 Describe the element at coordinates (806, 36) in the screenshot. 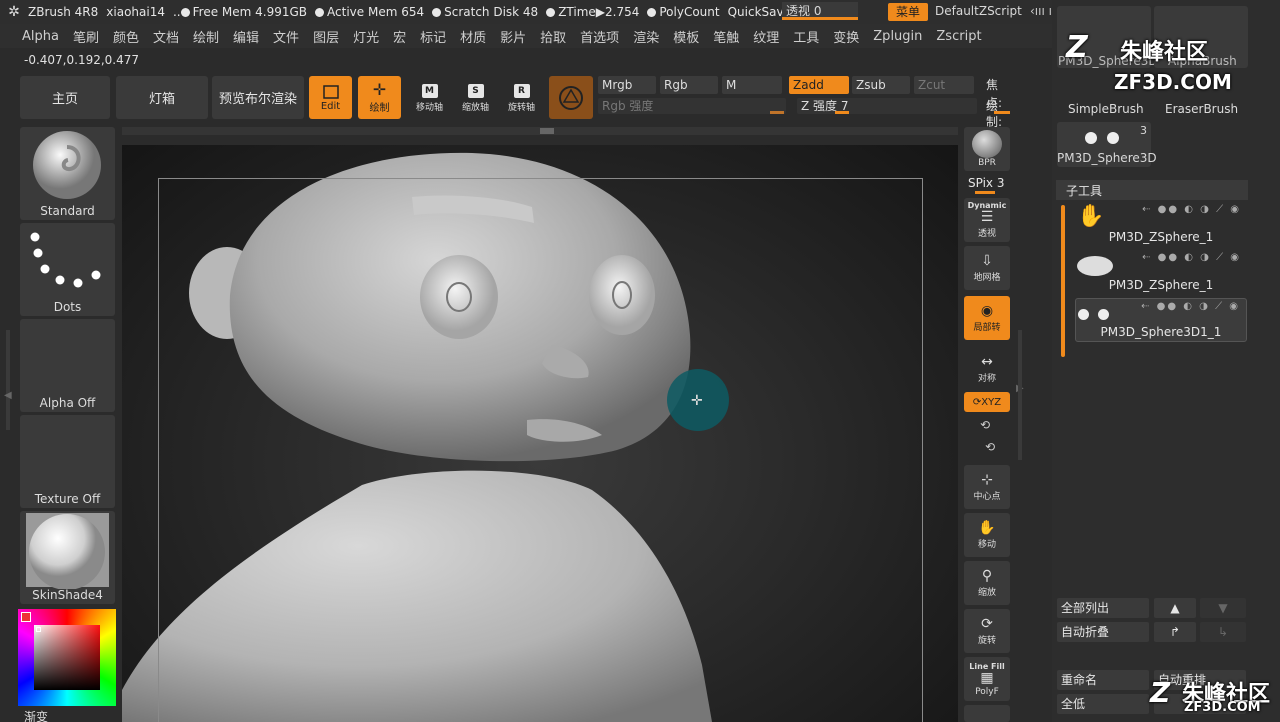

I see `menu-tool: 工具` at that location.